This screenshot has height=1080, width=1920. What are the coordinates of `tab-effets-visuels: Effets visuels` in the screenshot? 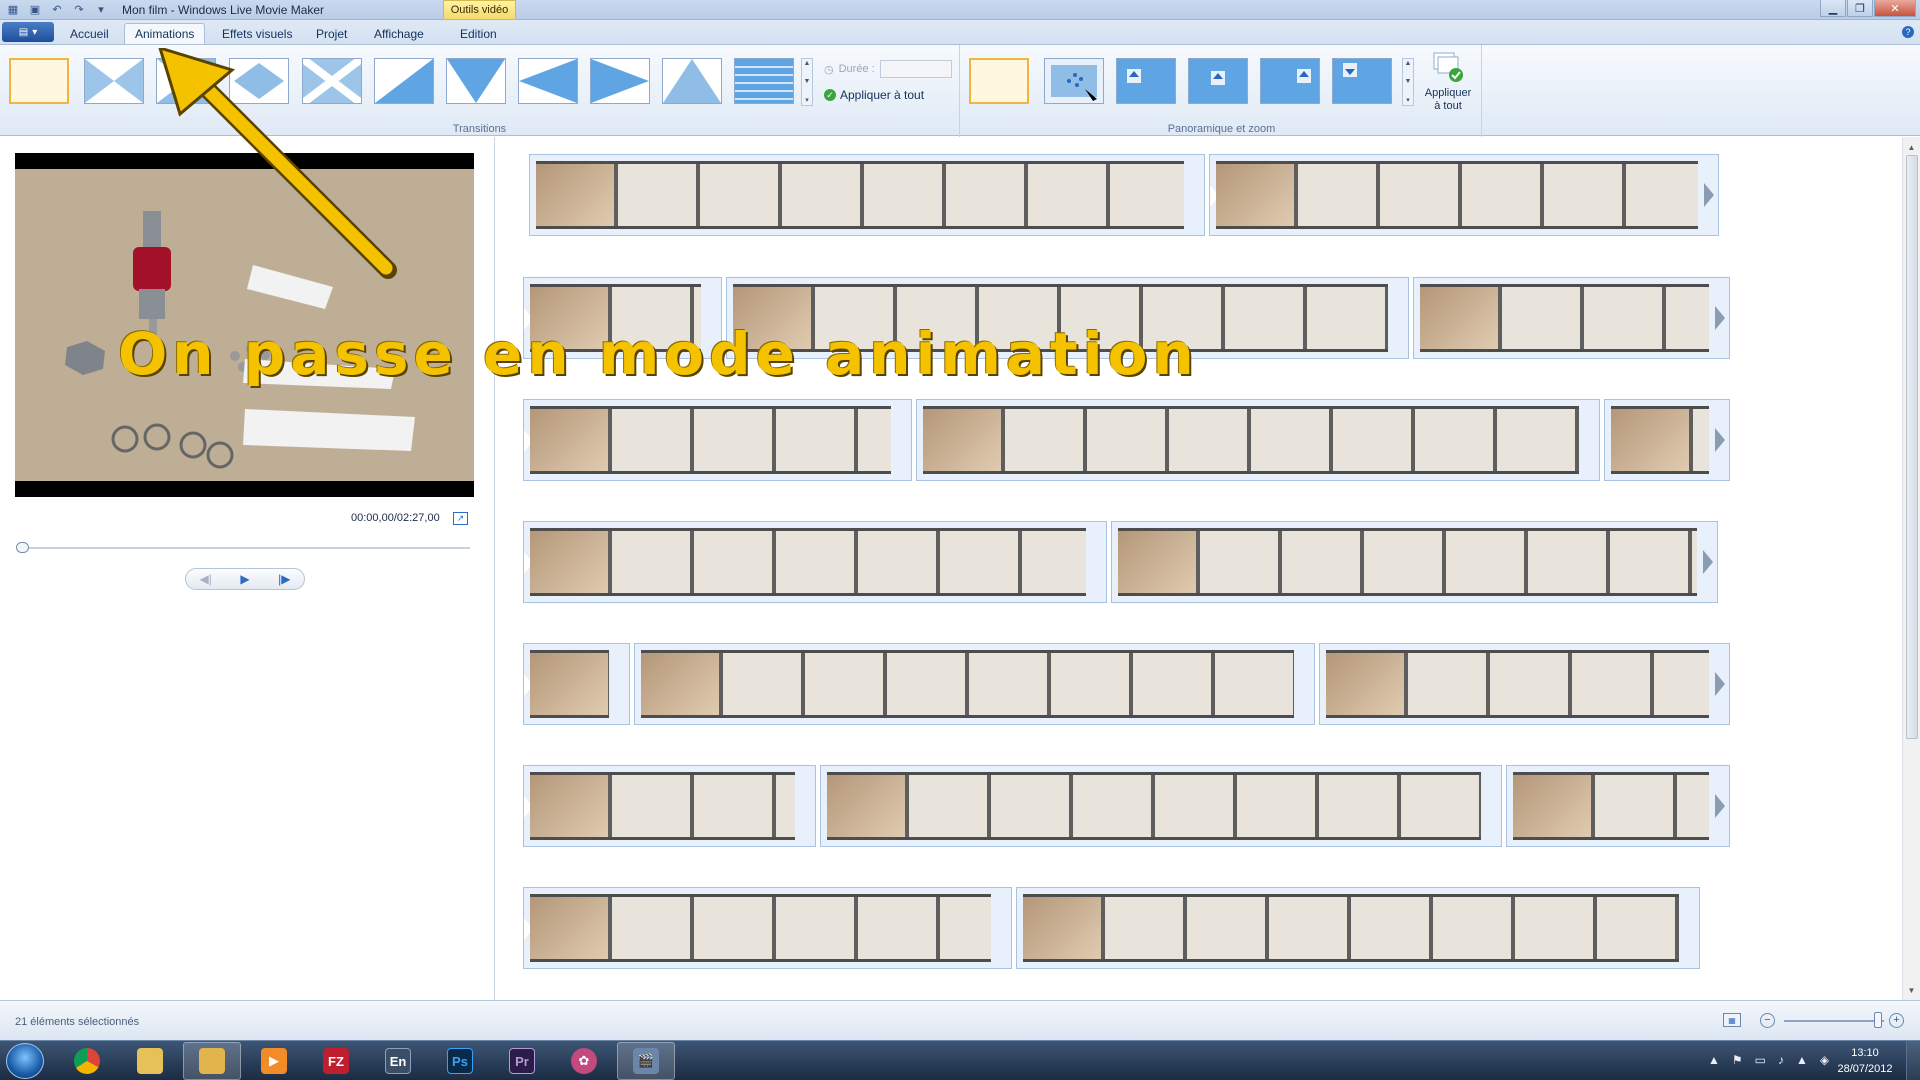 It's located at (257, 33).